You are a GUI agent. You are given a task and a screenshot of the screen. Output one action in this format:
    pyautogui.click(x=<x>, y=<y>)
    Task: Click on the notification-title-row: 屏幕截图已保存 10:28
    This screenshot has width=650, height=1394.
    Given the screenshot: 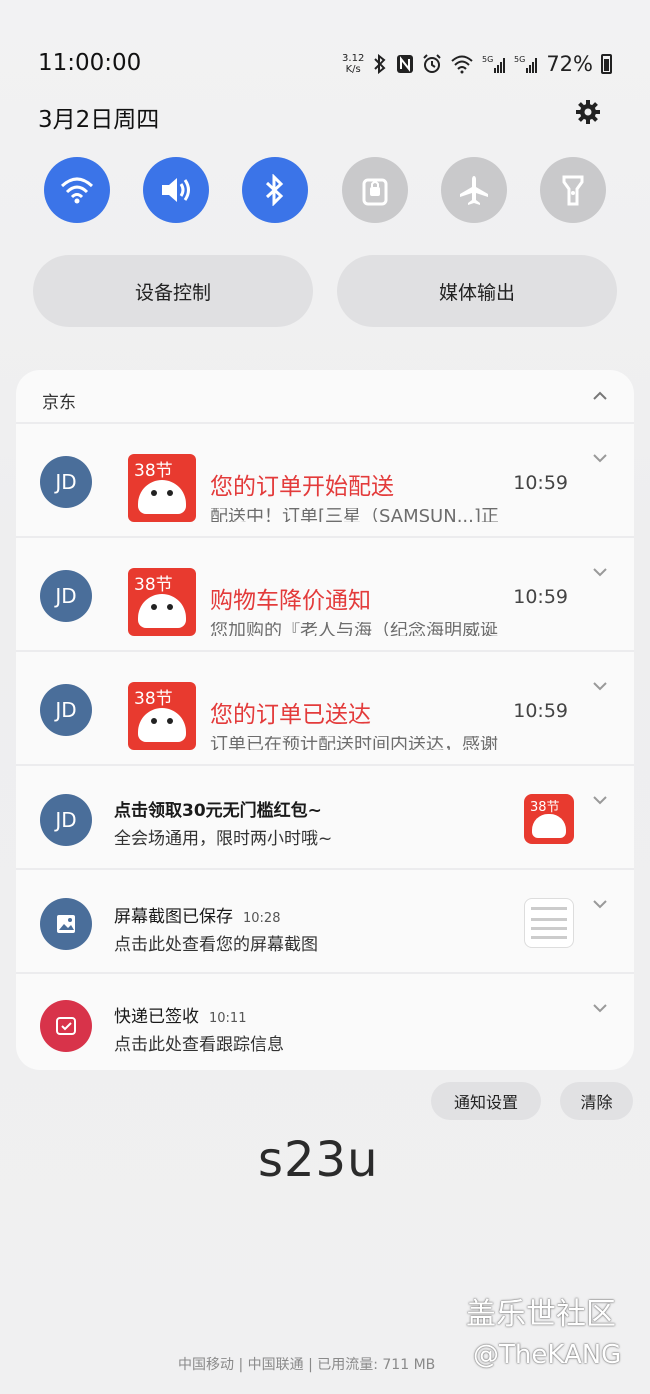 What is the action you would take?
    pyautogui.click(x=197, y=914)
    